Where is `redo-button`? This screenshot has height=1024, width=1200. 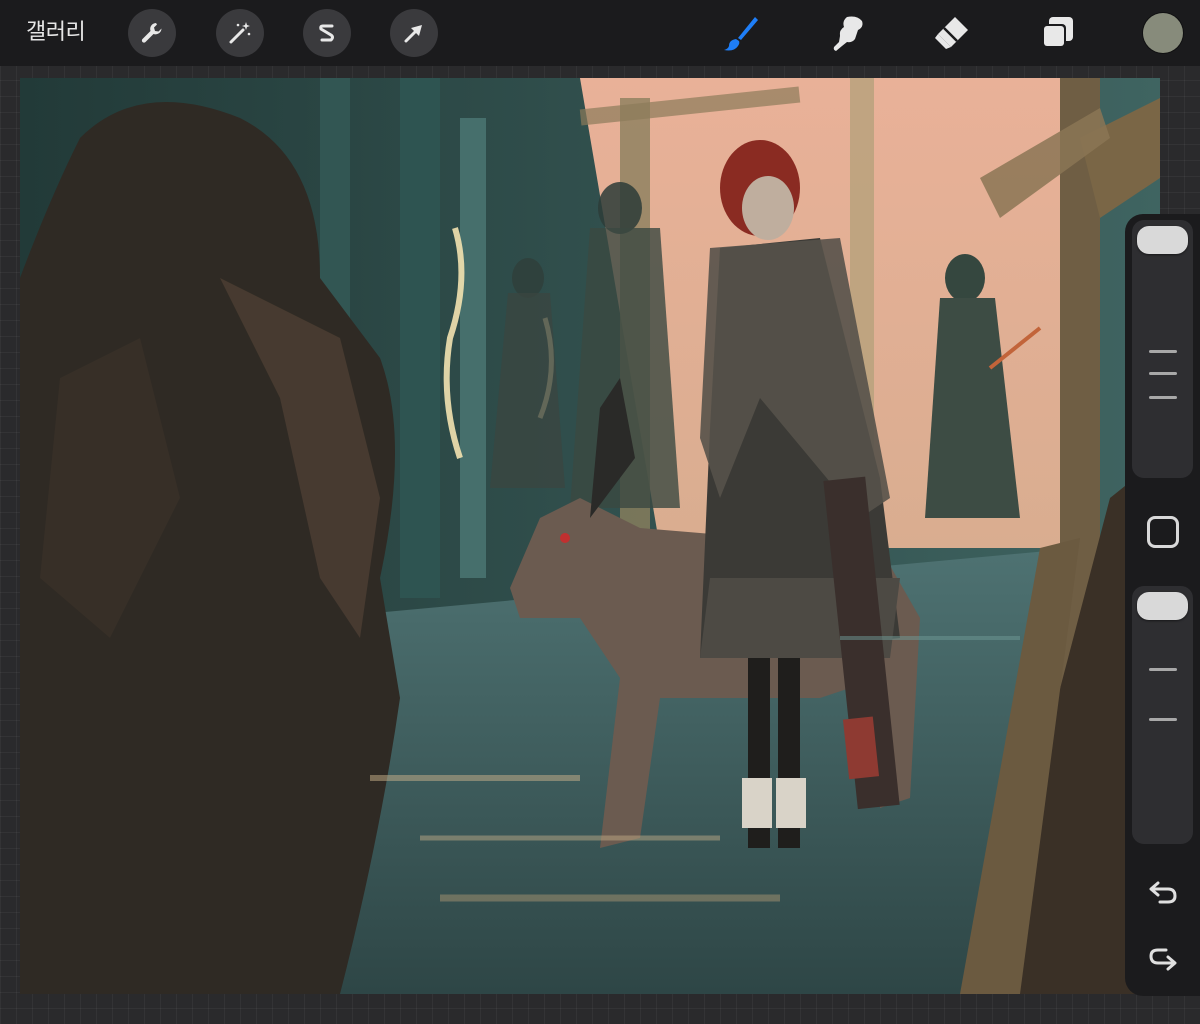 redo-button is located at coordinates (1163, 959).